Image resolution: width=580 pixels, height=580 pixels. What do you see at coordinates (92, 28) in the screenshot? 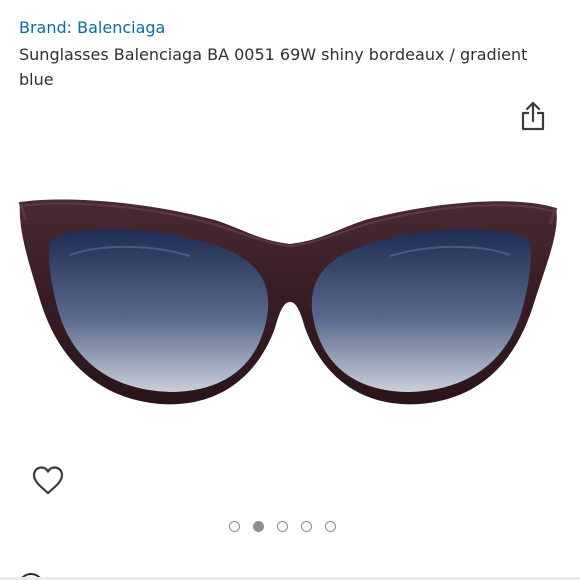
I see `brand-link: Brand: Balenciaga` at bounding box center [92, 28].